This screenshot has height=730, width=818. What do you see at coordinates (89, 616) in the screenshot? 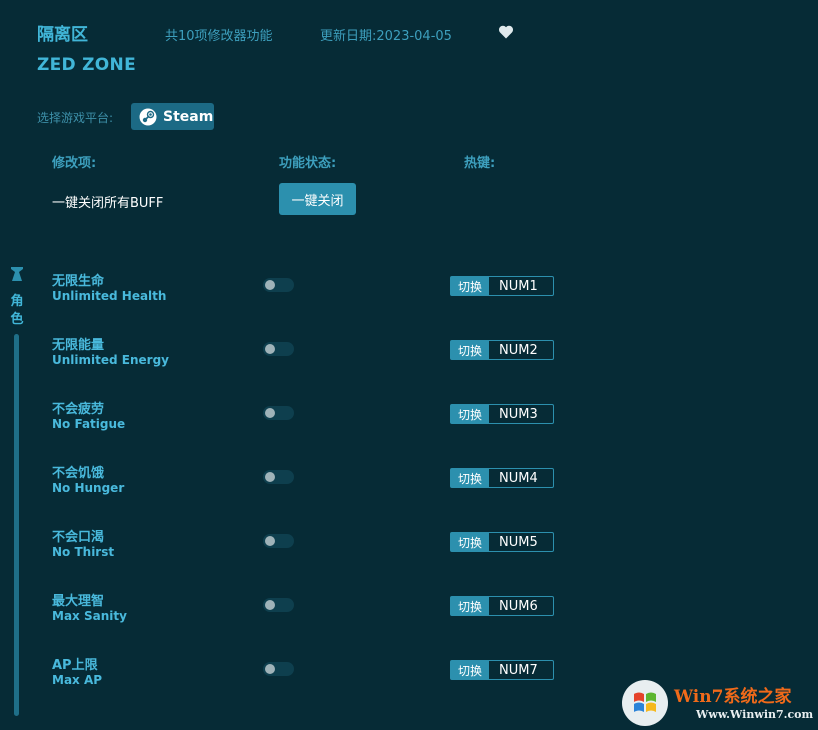
I see `cheat-name-en: Max Sanity` at bounding box center [89, 616].